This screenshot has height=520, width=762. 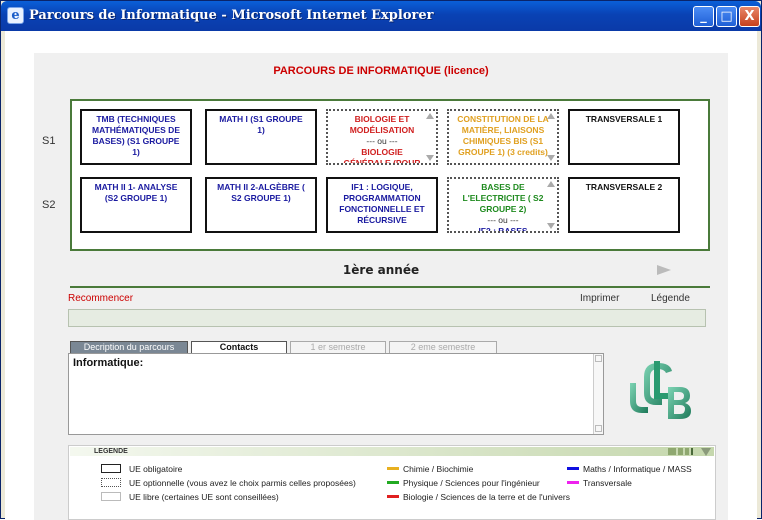 I want to click on ue-title: MATH II 1- ANALYSE (S2 GROUPE 1), so click(x=136, y=193).